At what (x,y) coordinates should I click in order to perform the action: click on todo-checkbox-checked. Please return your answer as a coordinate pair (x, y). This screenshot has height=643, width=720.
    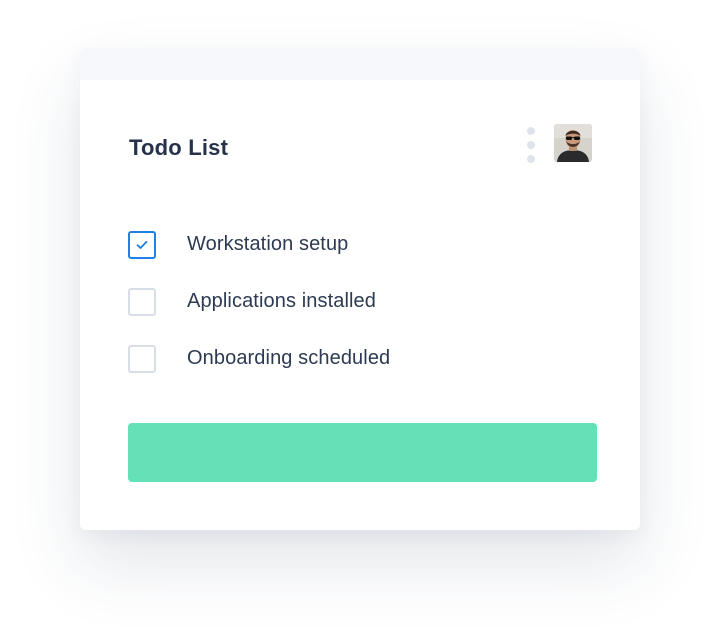
    Looking at the image, I should click on (142, 245).